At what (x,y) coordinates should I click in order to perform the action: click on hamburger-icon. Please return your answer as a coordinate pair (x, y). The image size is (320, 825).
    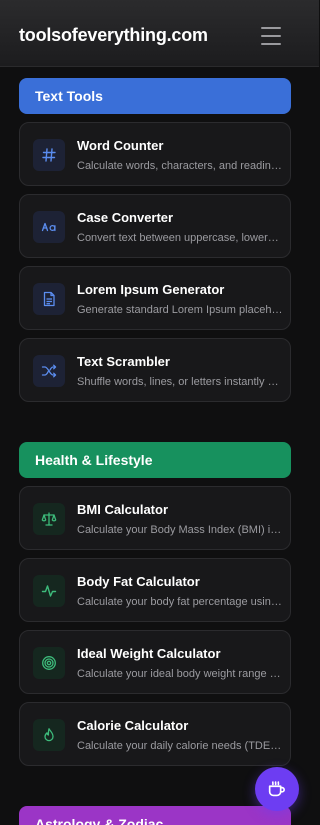
    Looking at the image, I should click on (271, 36).